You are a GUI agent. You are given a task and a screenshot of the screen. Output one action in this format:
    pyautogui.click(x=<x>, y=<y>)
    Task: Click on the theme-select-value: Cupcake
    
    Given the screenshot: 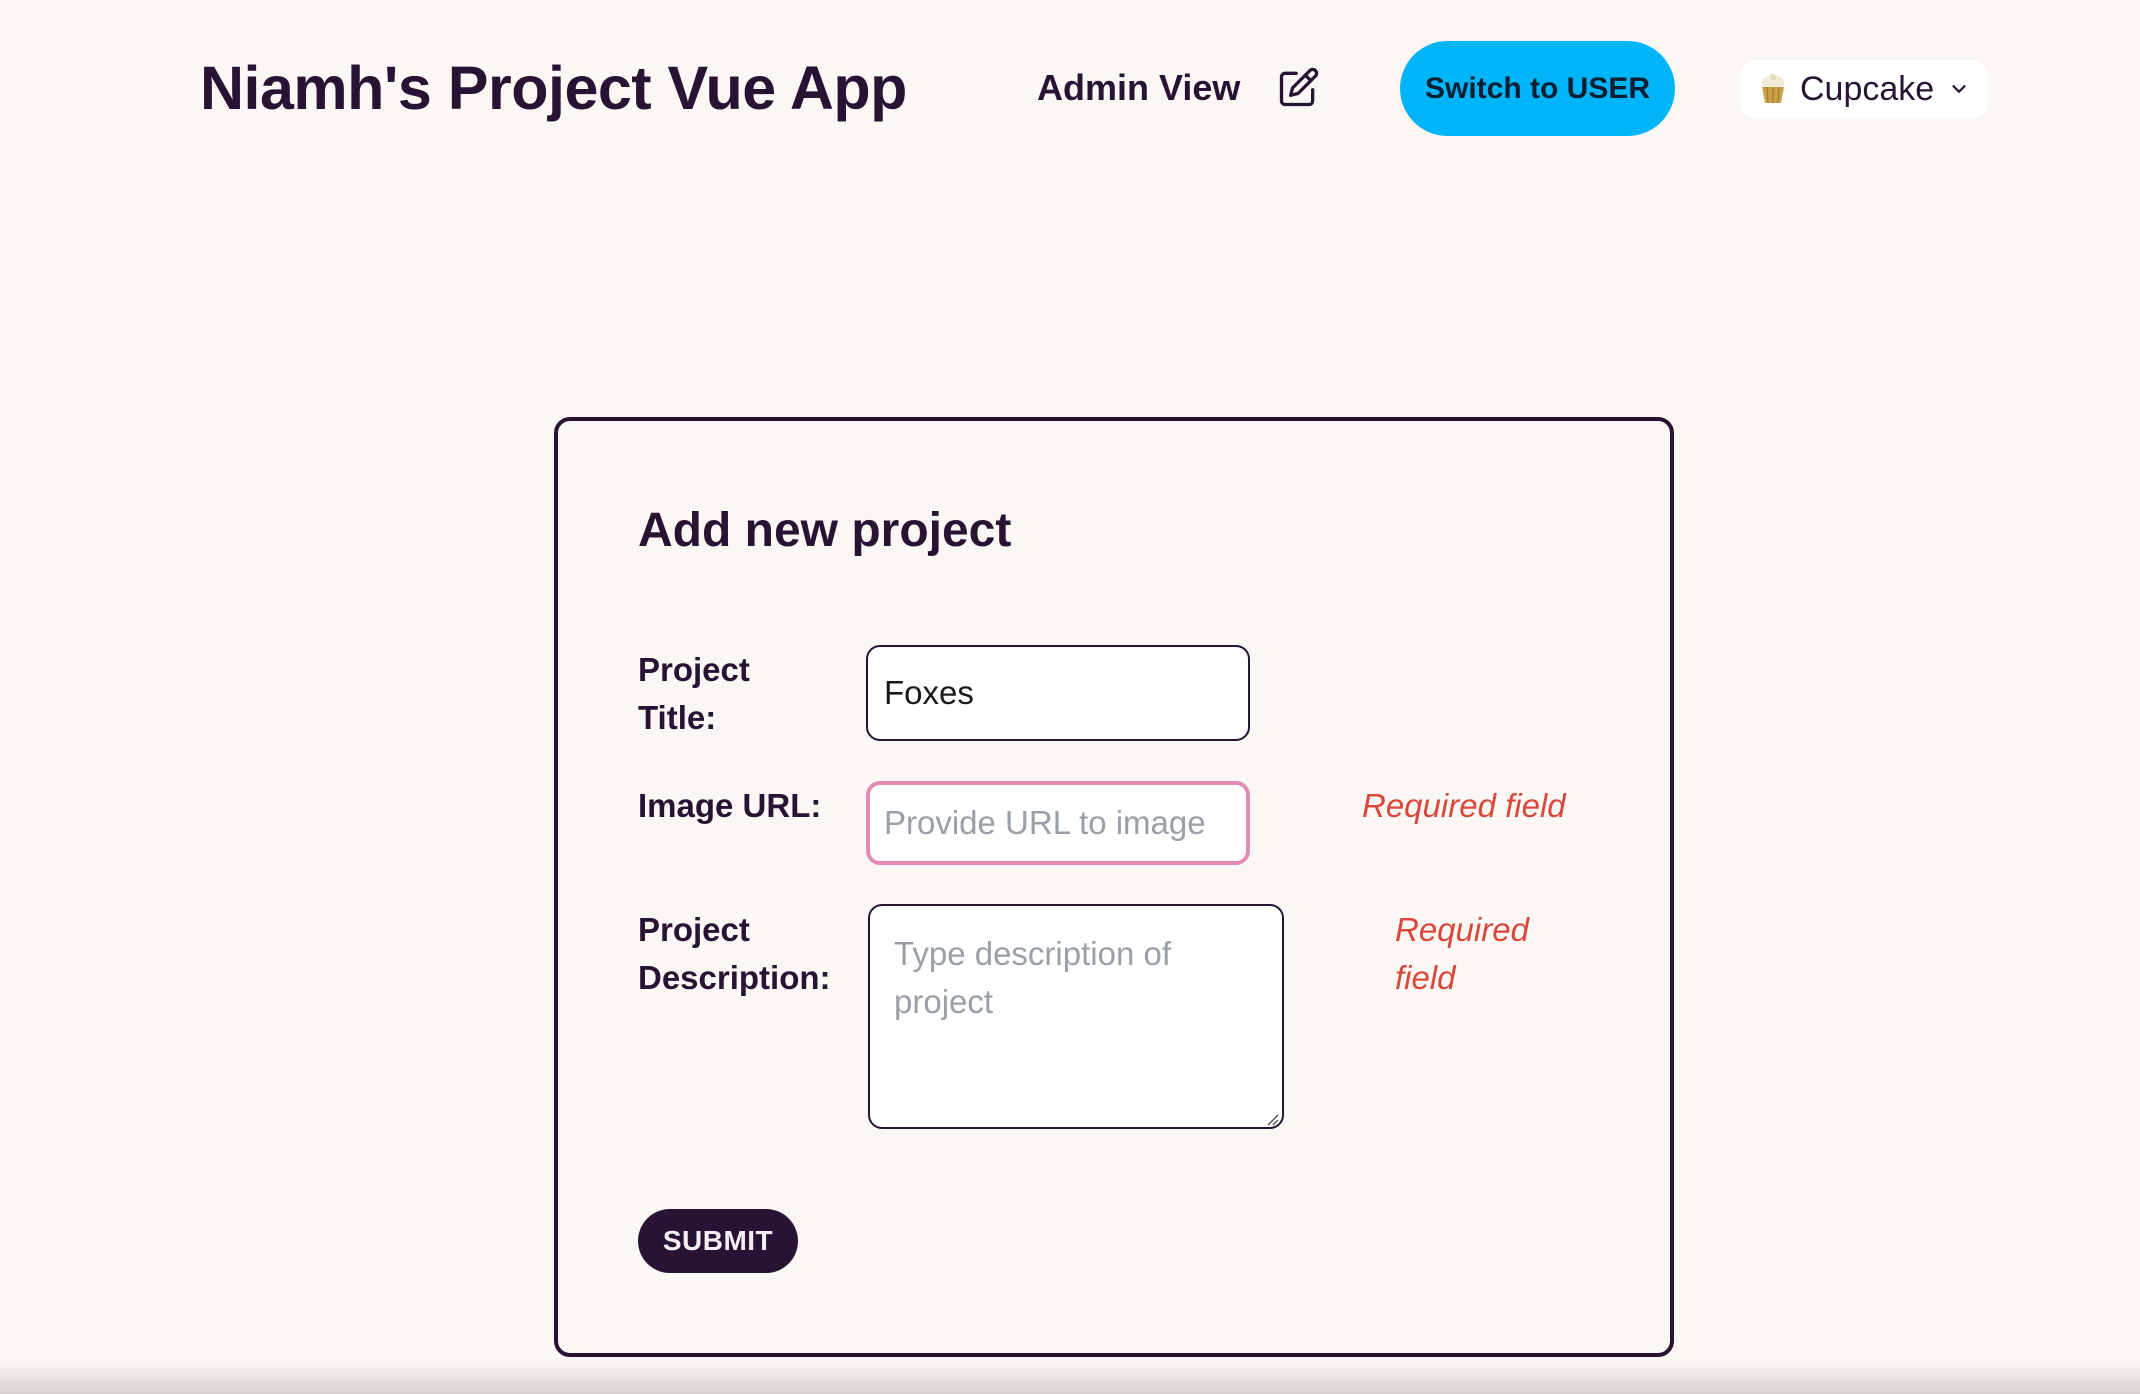 What is the action you would take?
    pyautogui.click(x=1867, y=88)
    